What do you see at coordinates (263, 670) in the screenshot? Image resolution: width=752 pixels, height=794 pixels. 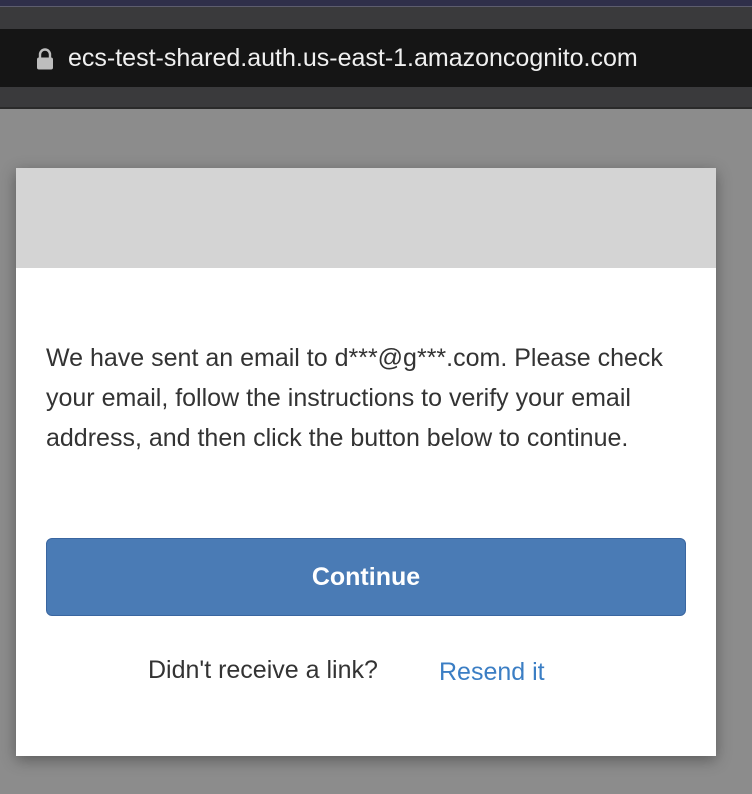 I see `resend-prompt: Didn't receive a link?` at bounding box center [263, 670].